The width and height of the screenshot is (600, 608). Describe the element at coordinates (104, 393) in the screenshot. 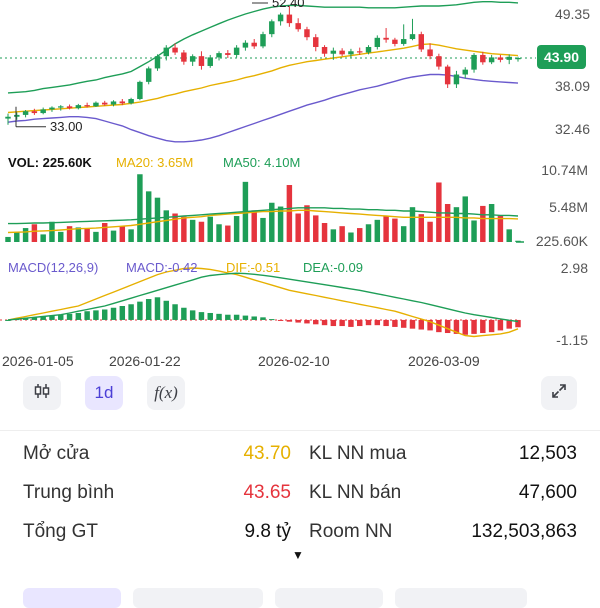

I see `interval-button: 1d` at that location.